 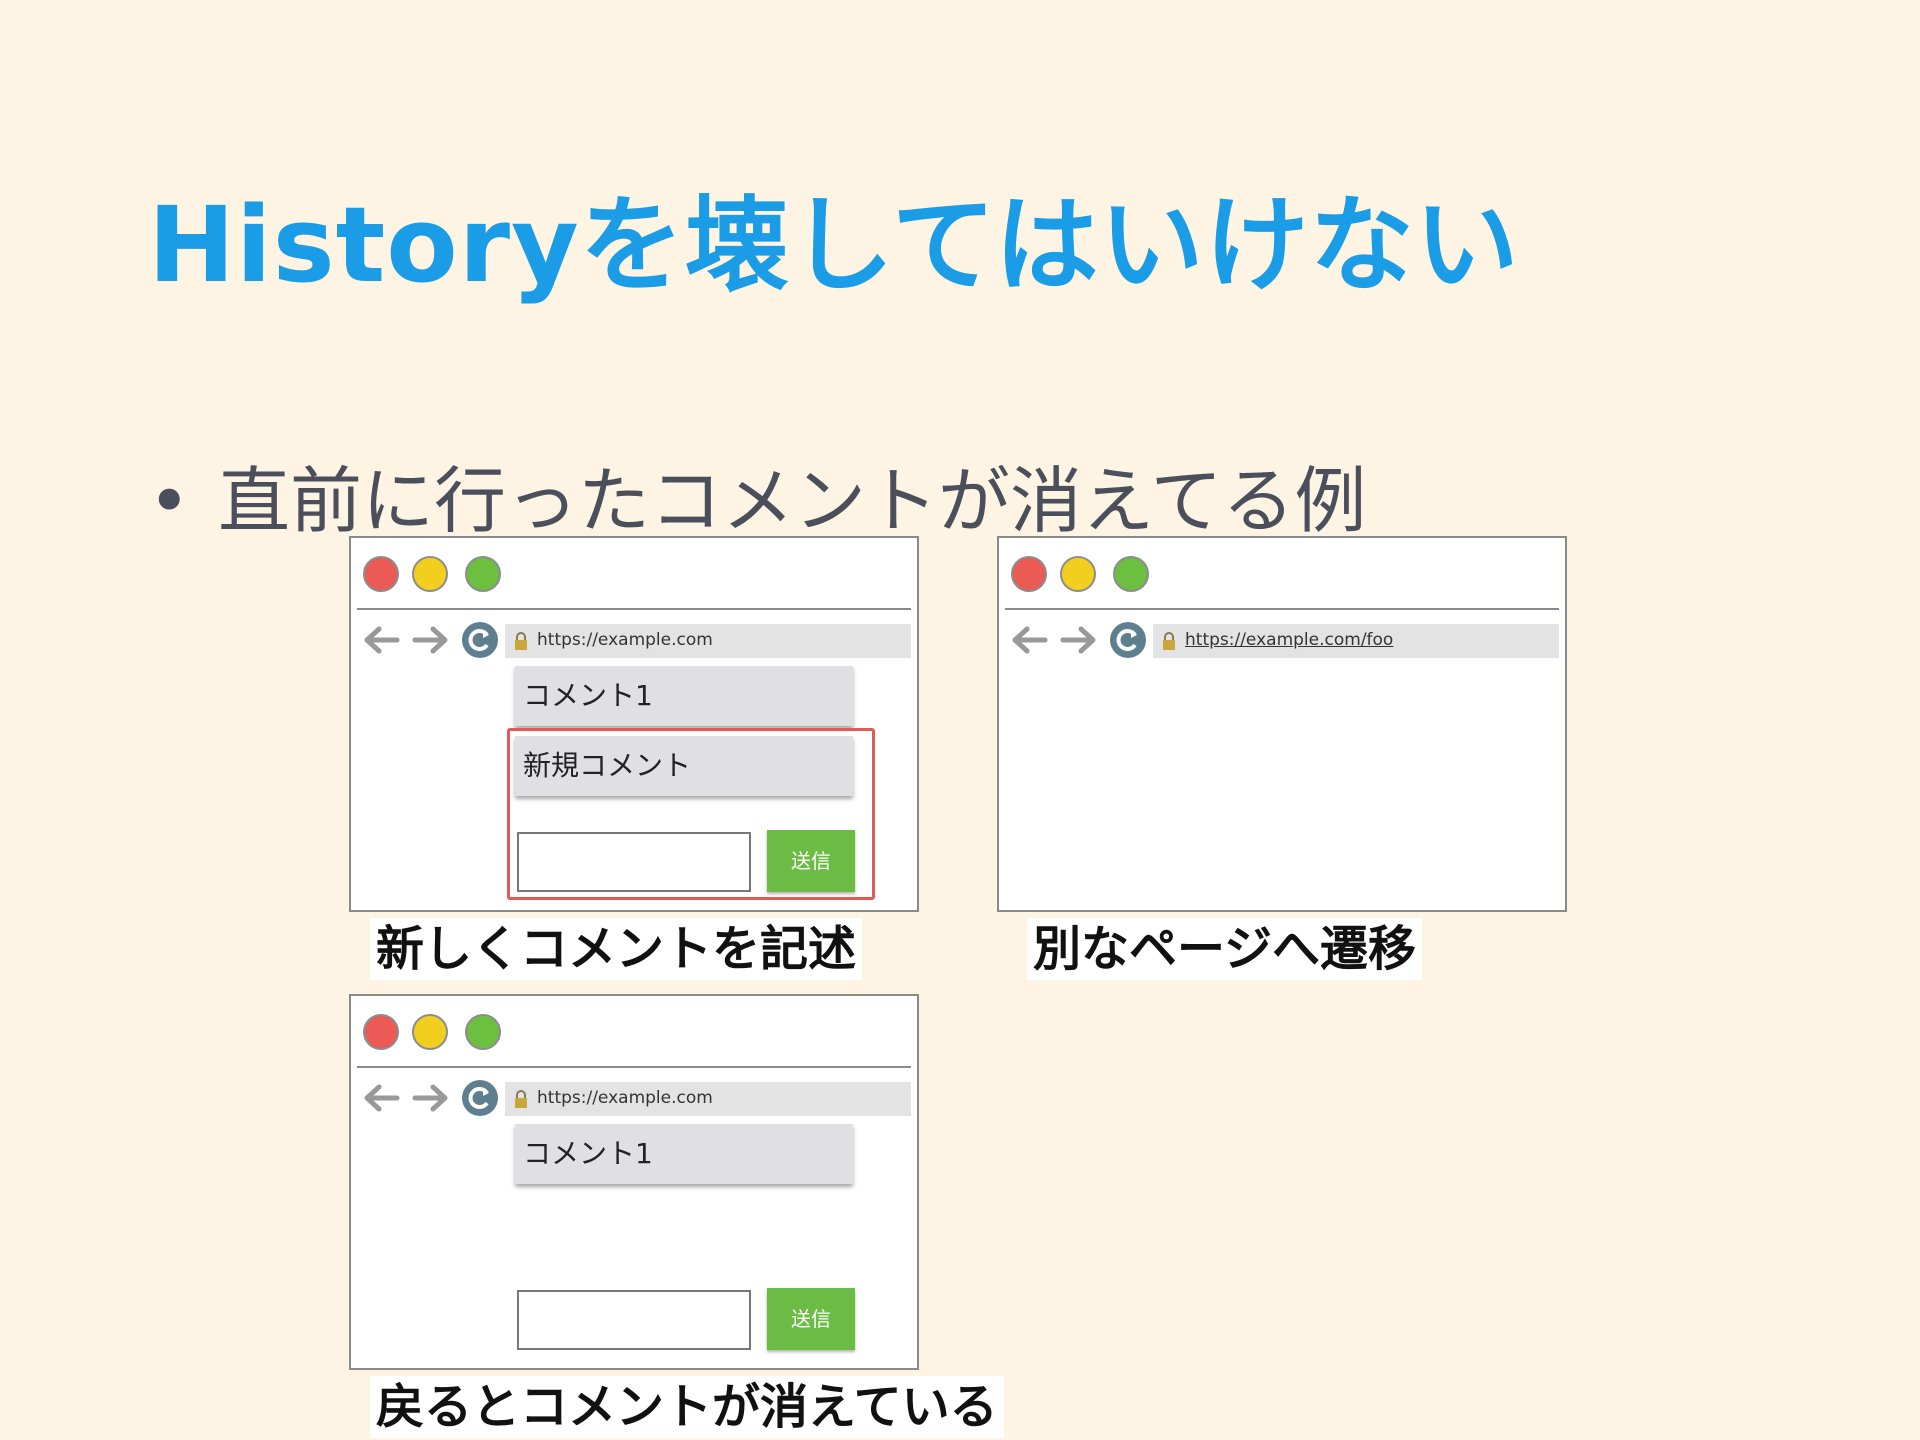 I want to click on caption-new-comment: 新しくコメントを記述, so click(x=616, y=949).